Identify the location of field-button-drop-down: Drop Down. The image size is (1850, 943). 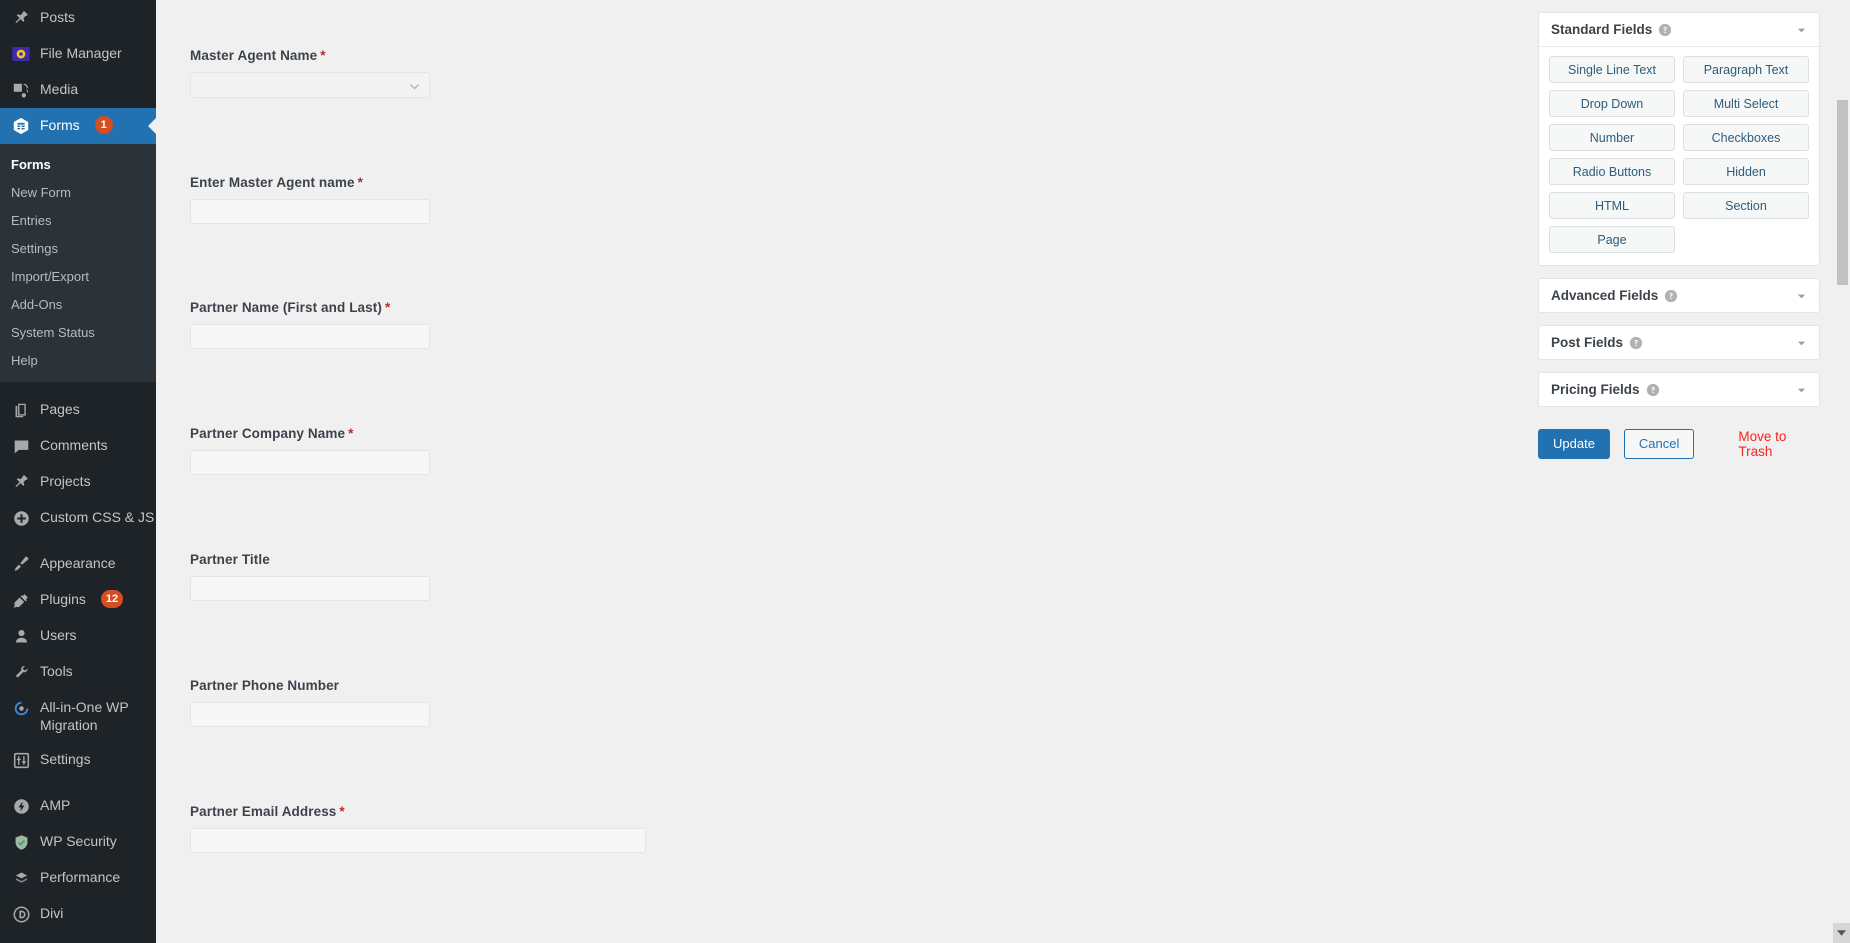
(1612, 103).